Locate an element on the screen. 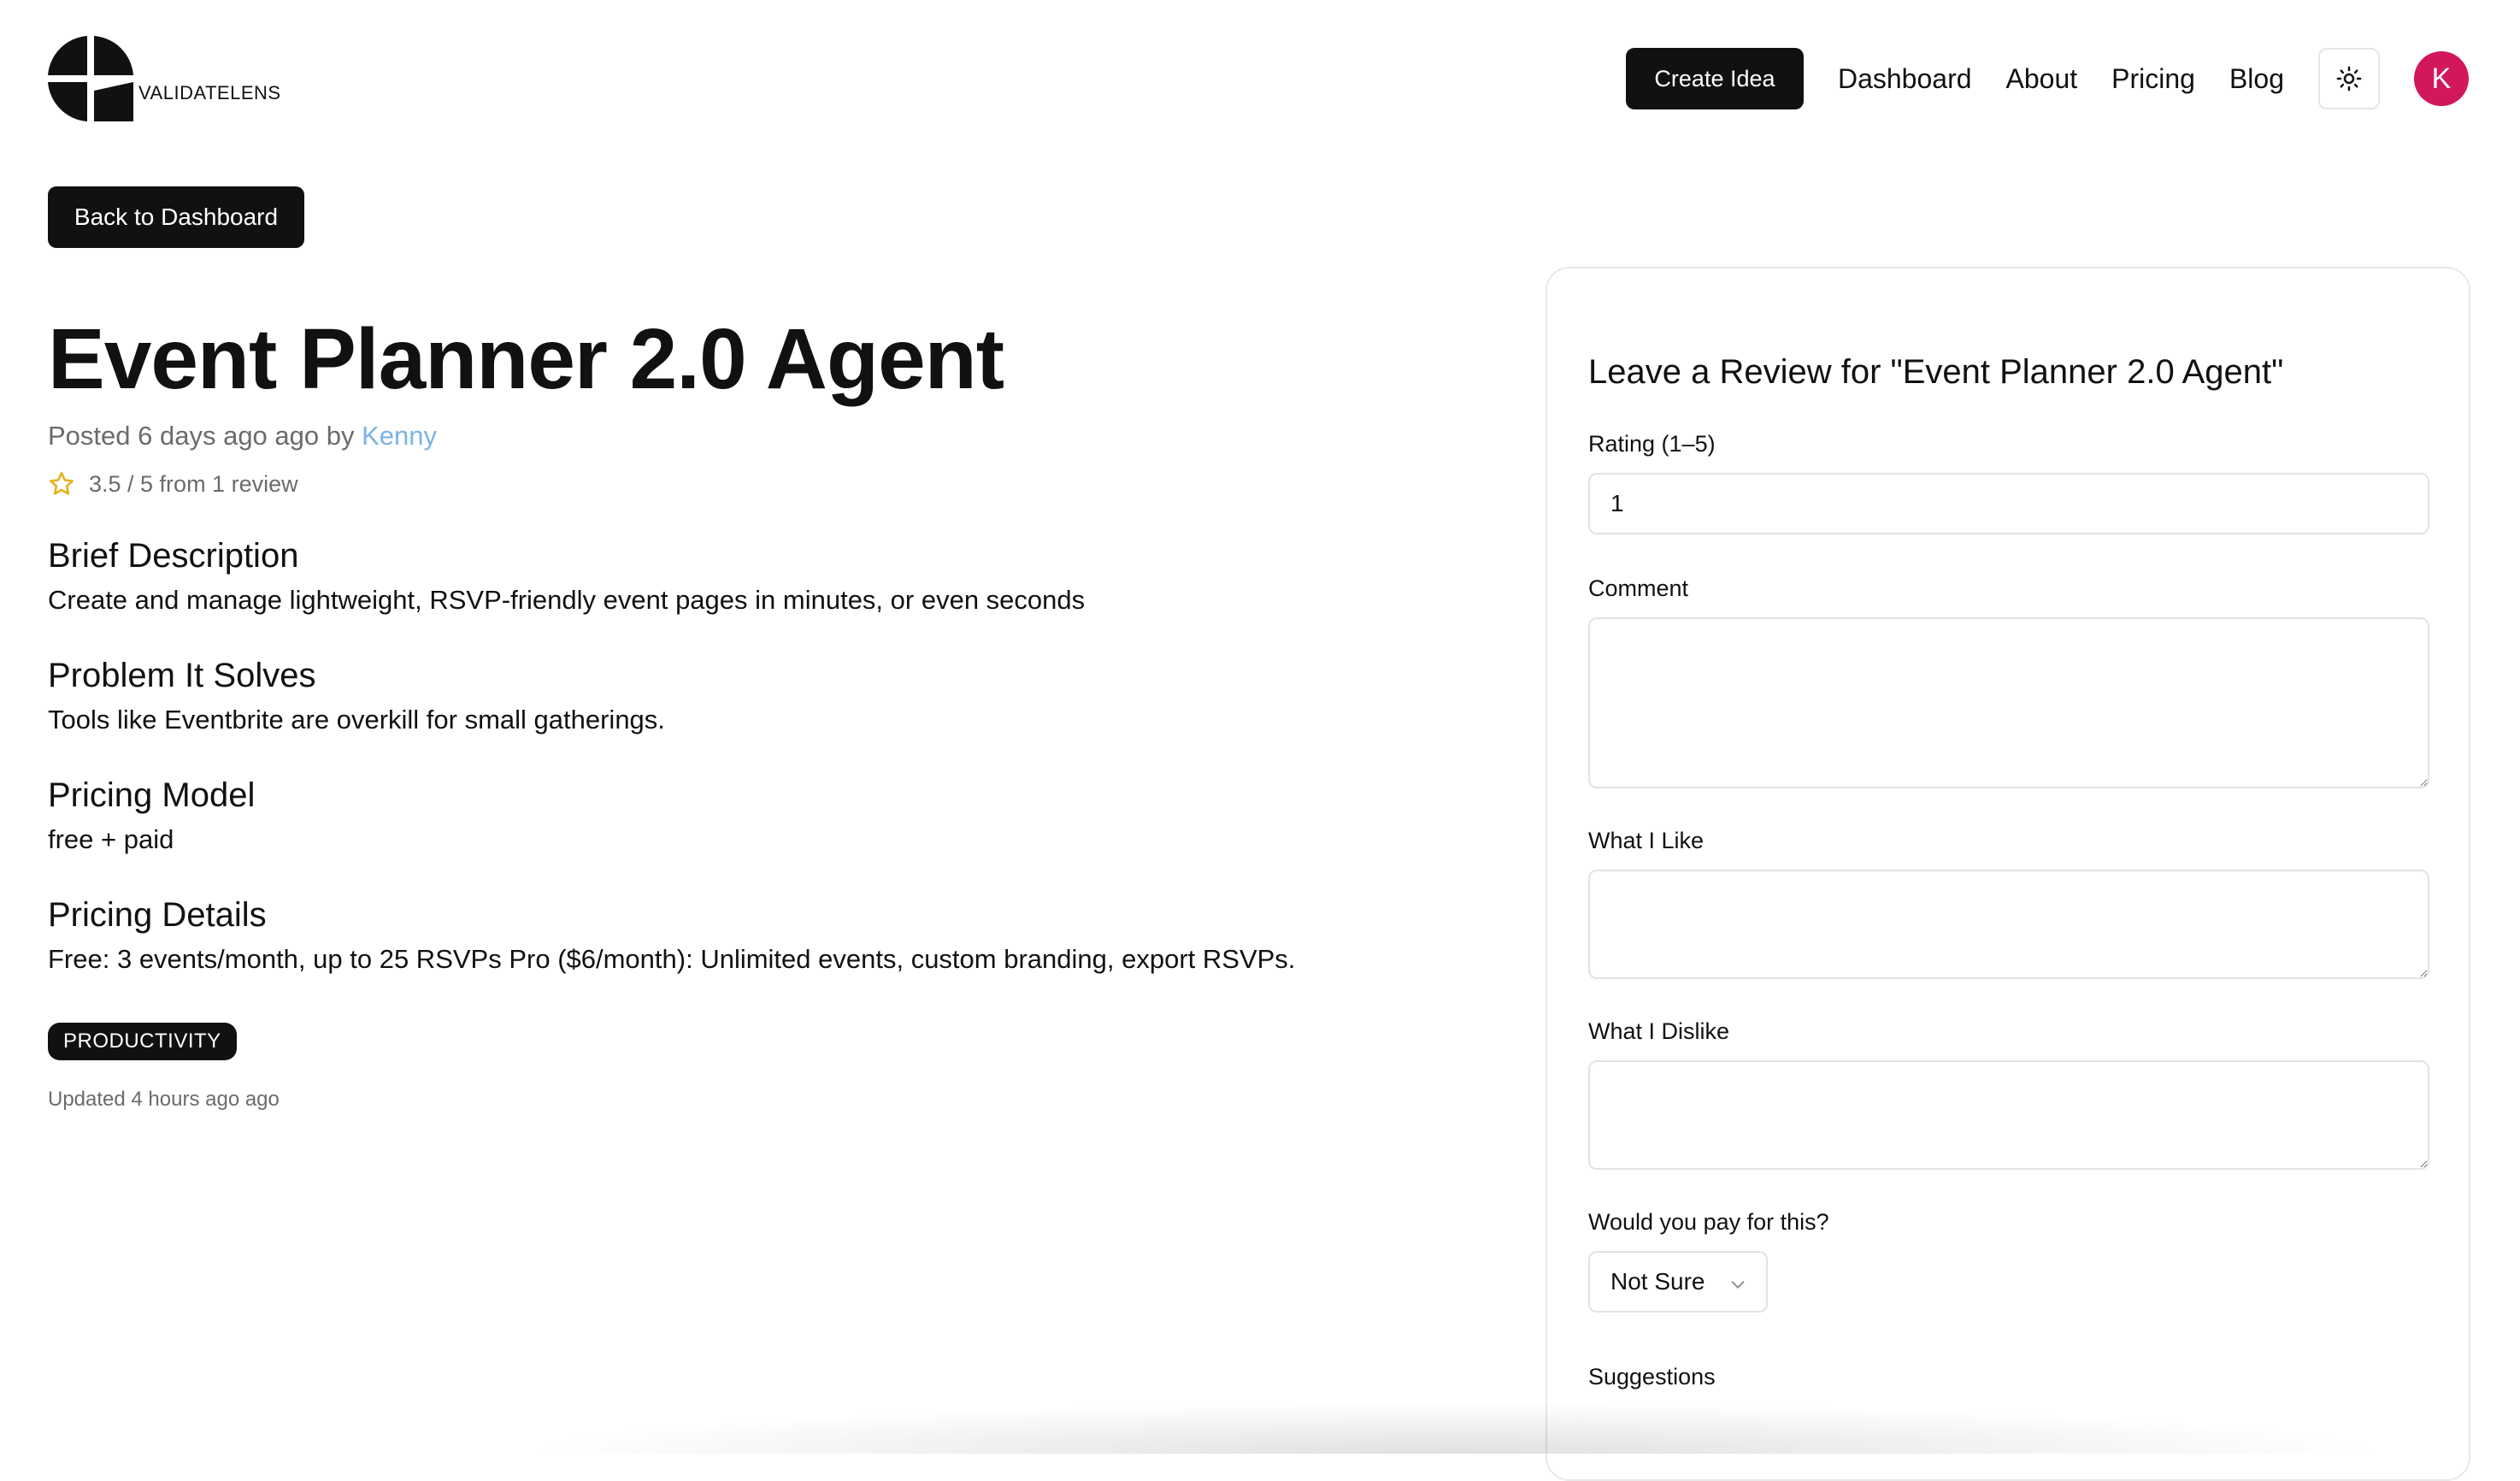 This screenshot has height=1481, width=2520. rating-input is located at coordinates (2008, 503).